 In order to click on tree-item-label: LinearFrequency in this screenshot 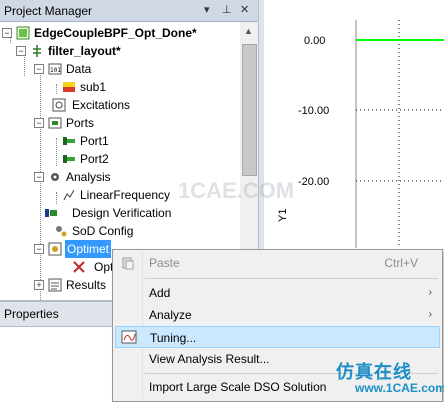, I will do `click(125, 195)`.